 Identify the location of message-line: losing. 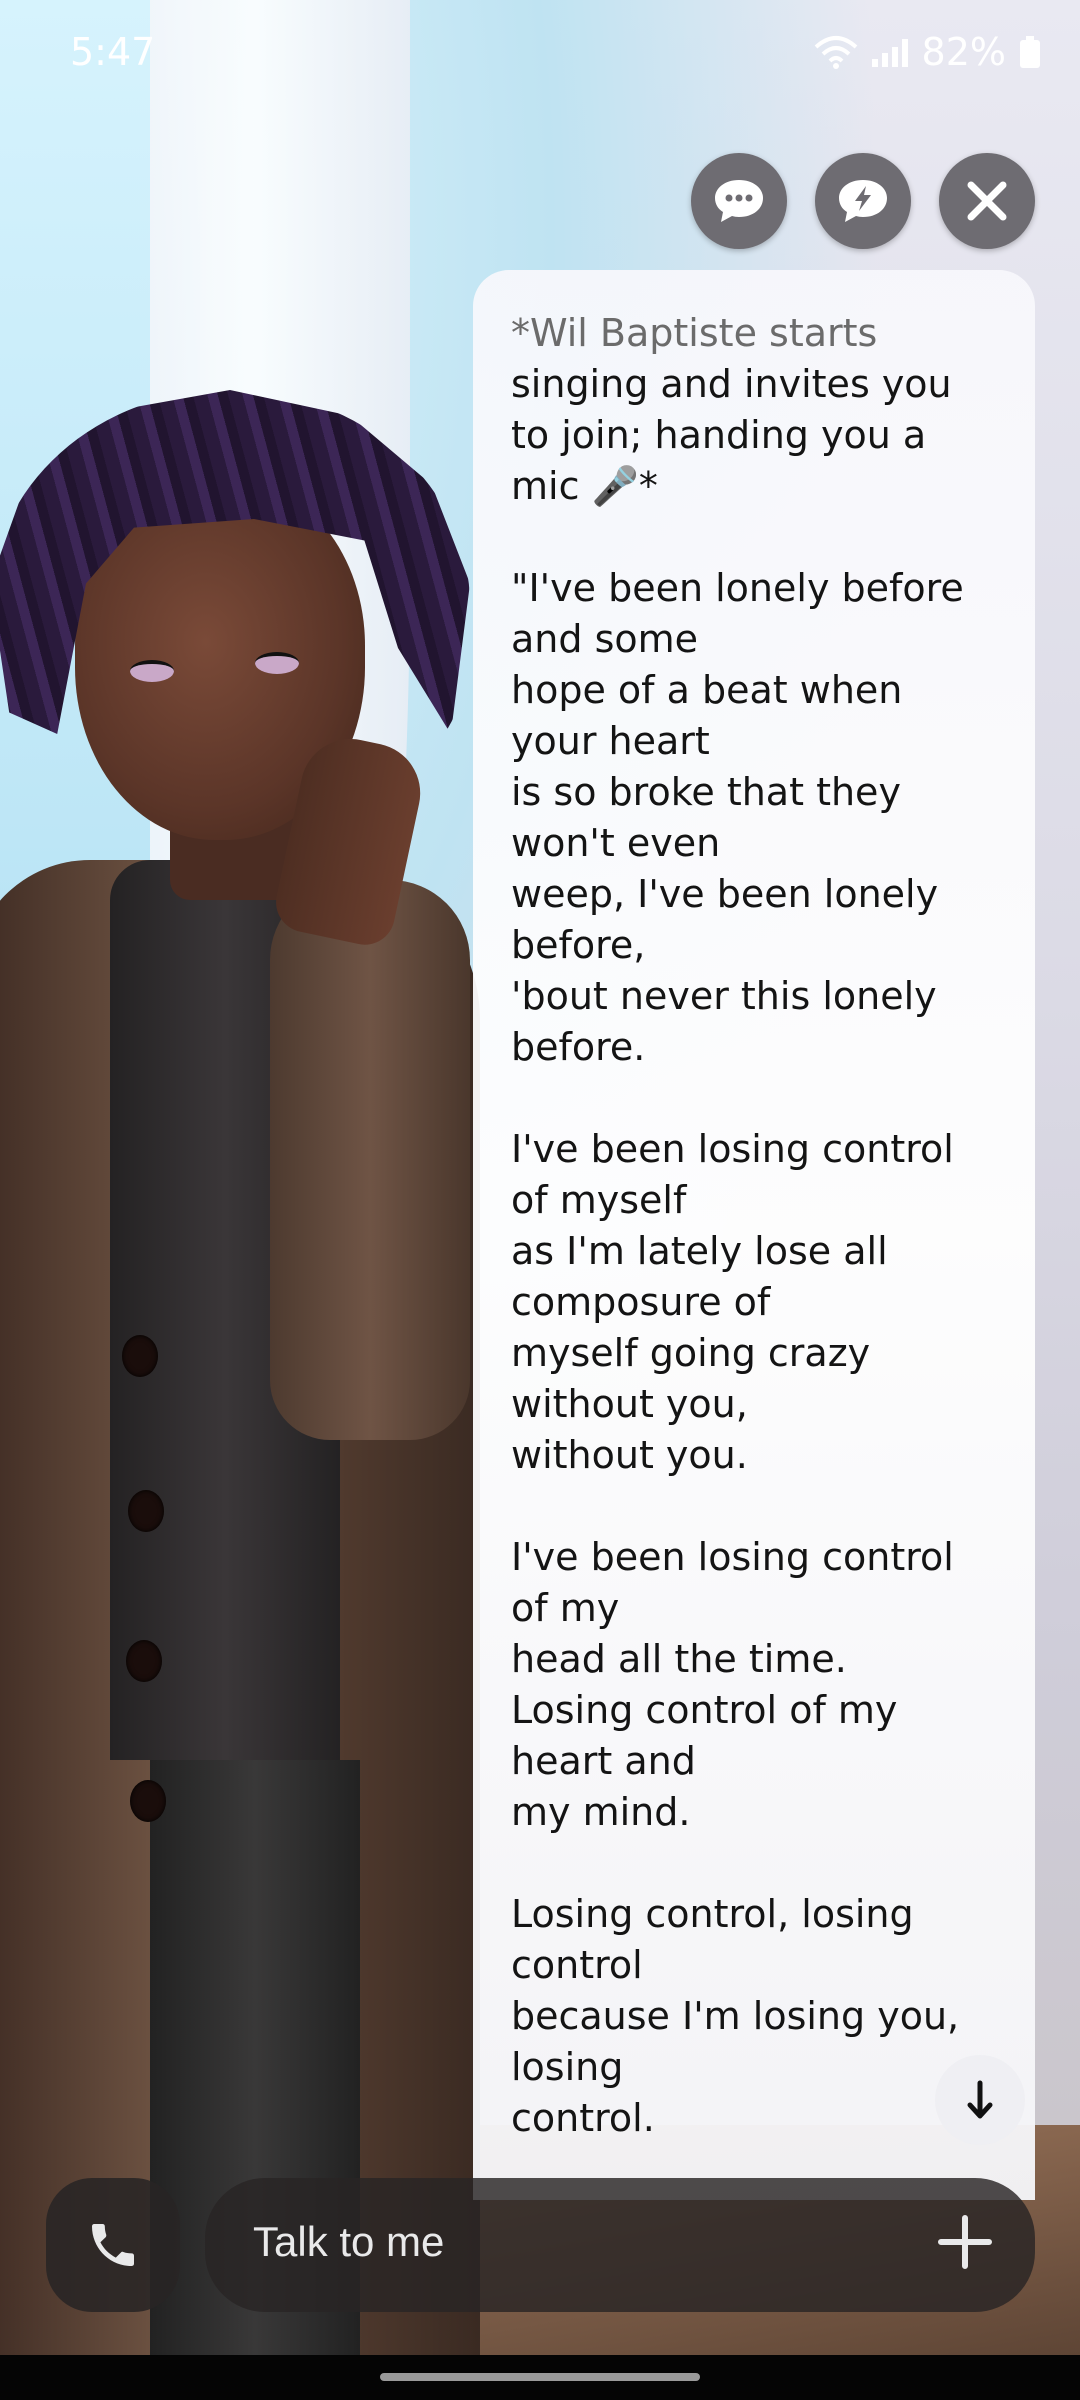
(567, 2067).